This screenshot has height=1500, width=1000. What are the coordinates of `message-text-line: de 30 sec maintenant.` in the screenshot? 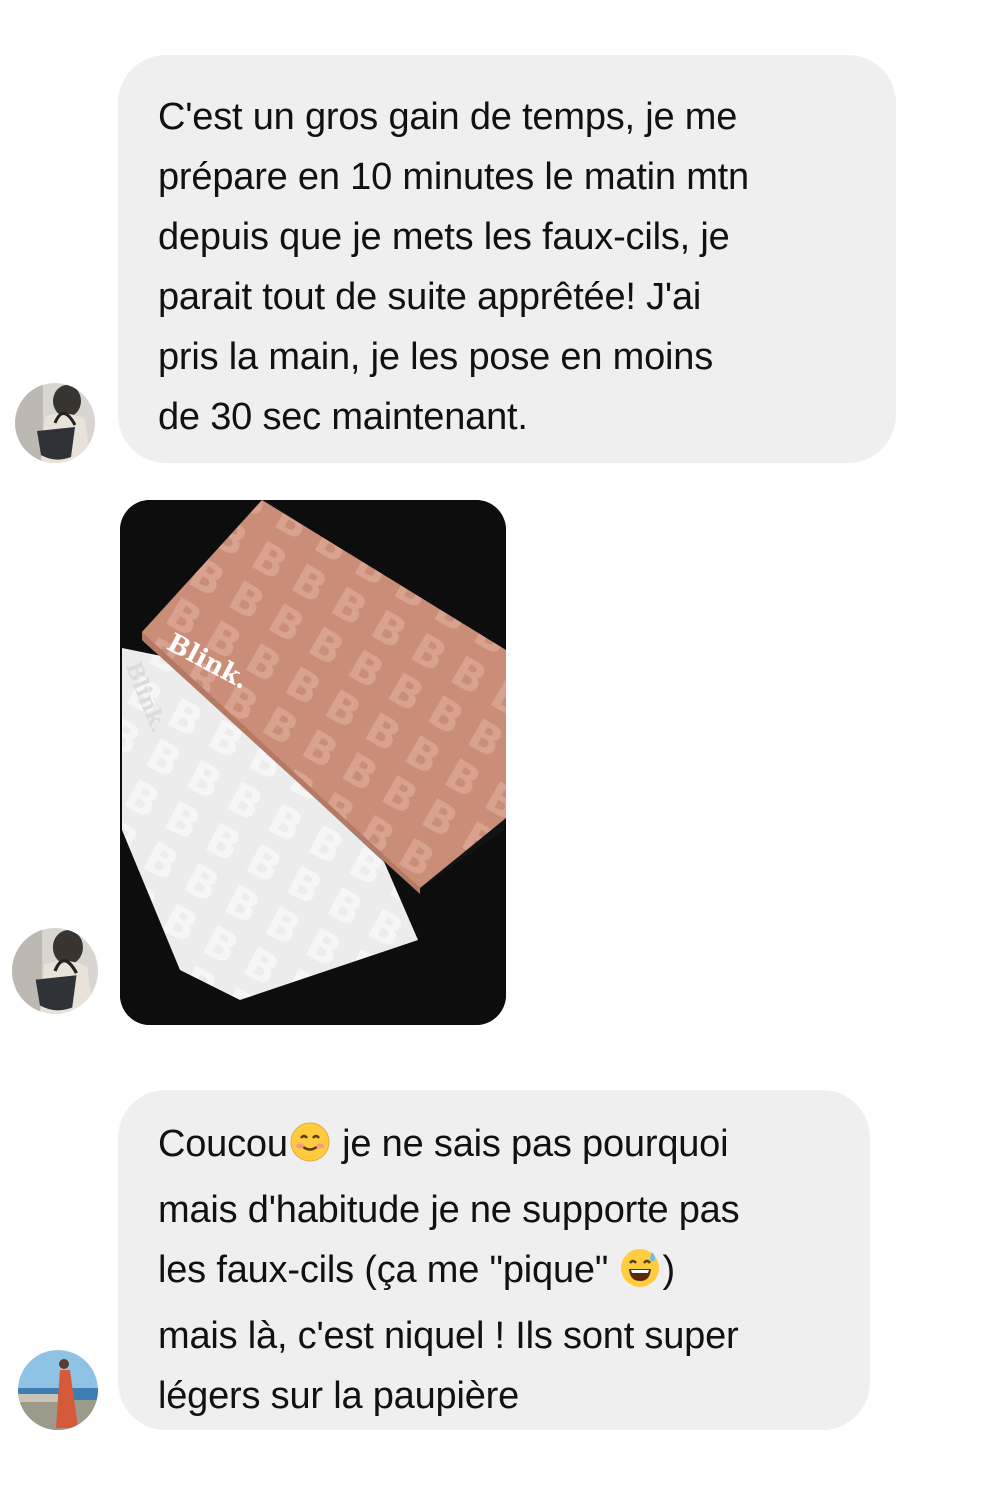 It's located at (343, 417).